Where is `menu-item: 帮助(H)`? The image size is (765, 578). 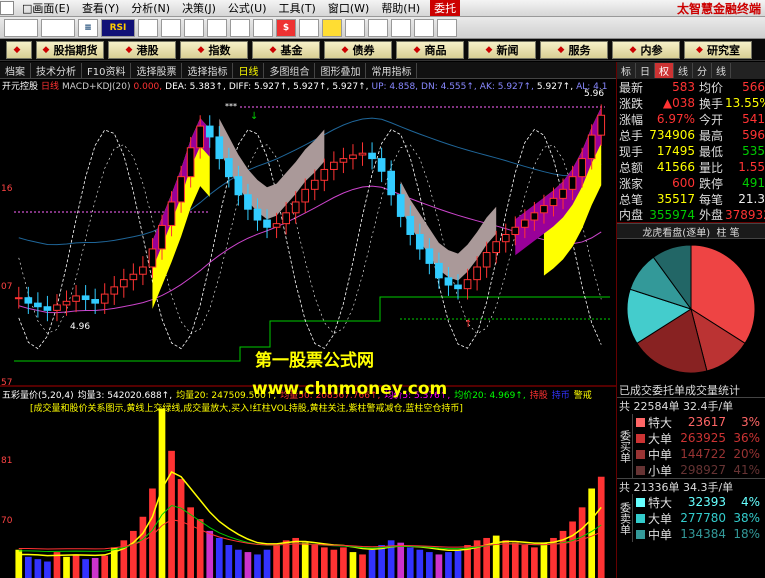
menu-item: 帮助(H) is located at coordinates (400, 8).